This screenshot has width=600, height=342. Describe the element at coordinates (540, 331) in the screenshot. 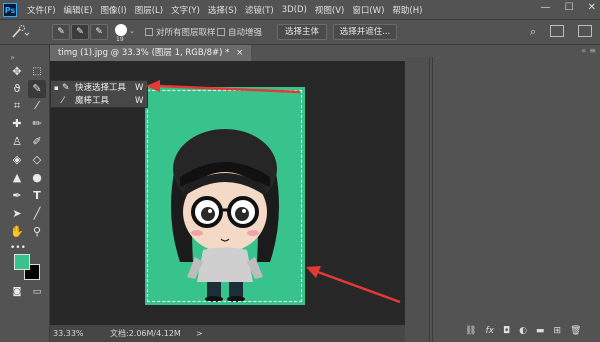

I see `group-icon: ▬` at that location.